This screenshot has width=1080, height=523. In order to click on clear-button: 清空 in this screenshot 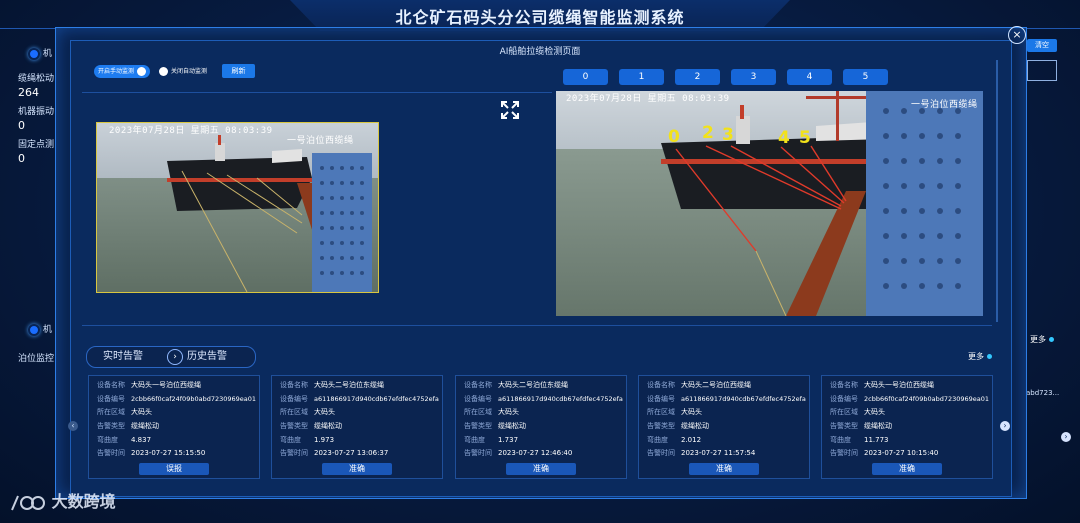, I will do `click(1042, 45)`.